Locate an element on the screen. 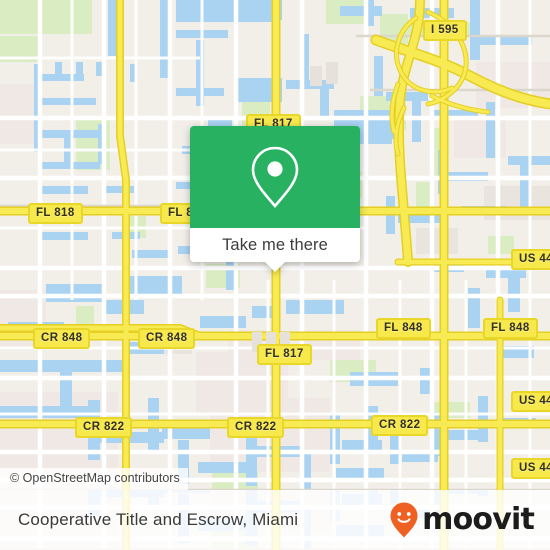  map-attribution: © OpenStreetMap contributors is located at coordinates (94, 479).